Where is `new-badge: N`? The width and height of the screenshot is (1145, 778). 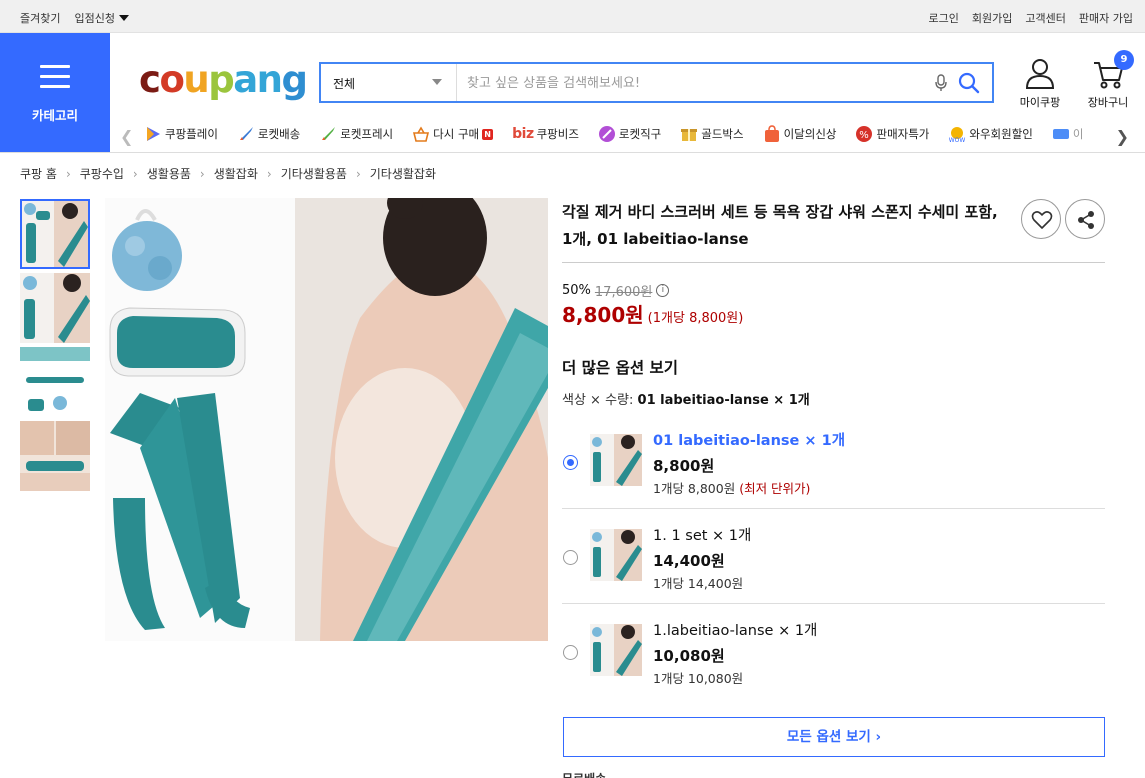
new-badge: N is located at coordinates (488, 134).